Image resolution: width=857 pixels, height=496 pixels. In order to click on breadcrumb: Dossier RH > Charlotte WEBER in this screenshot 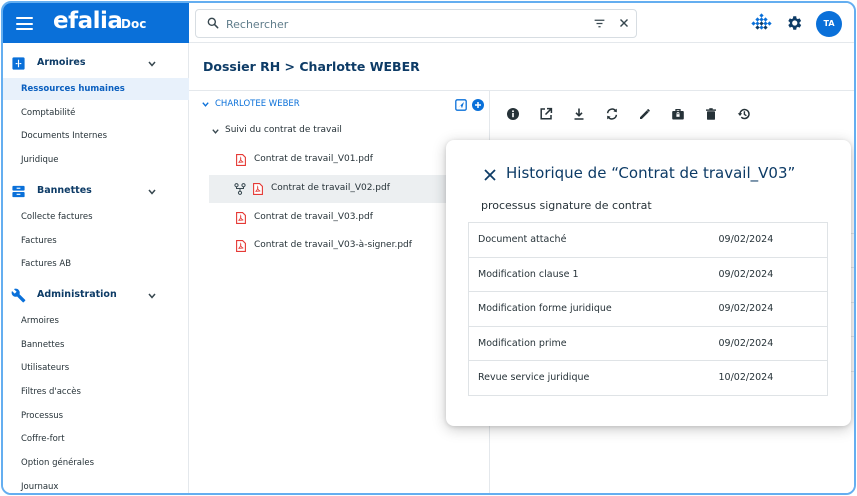, I will do `click(311, 66)`.